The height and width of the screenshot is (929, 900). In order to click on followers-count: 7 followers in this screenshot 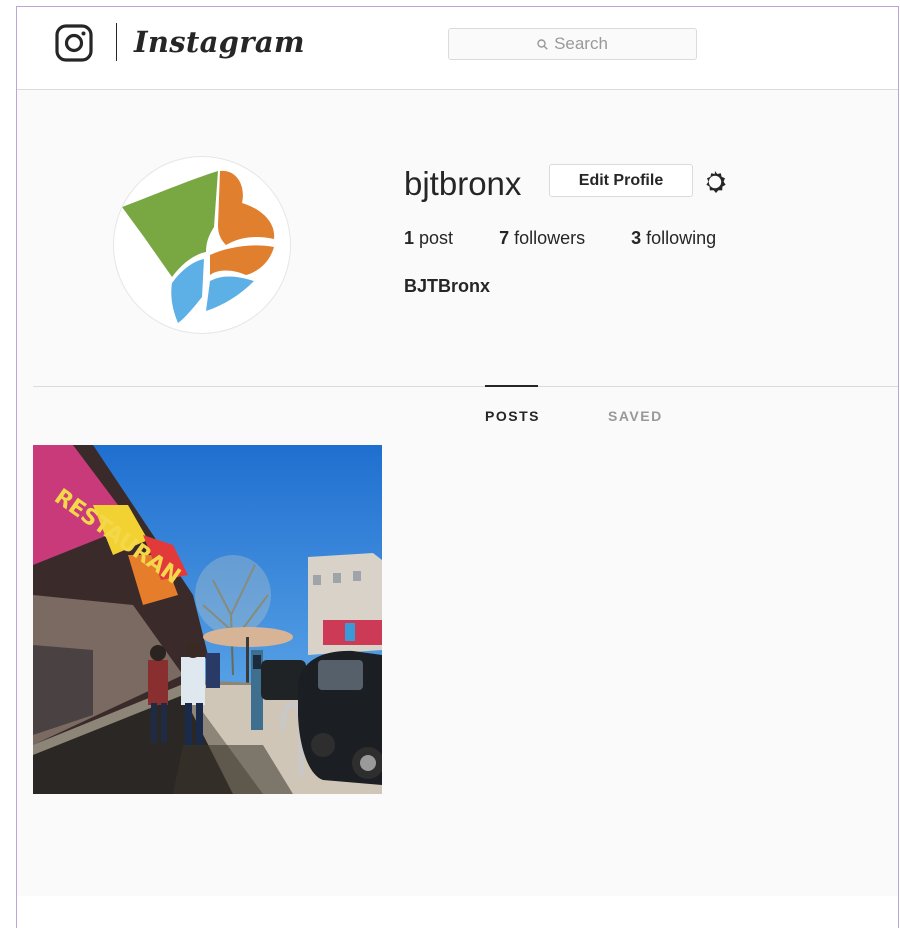, I will do `click(542, 238)`.